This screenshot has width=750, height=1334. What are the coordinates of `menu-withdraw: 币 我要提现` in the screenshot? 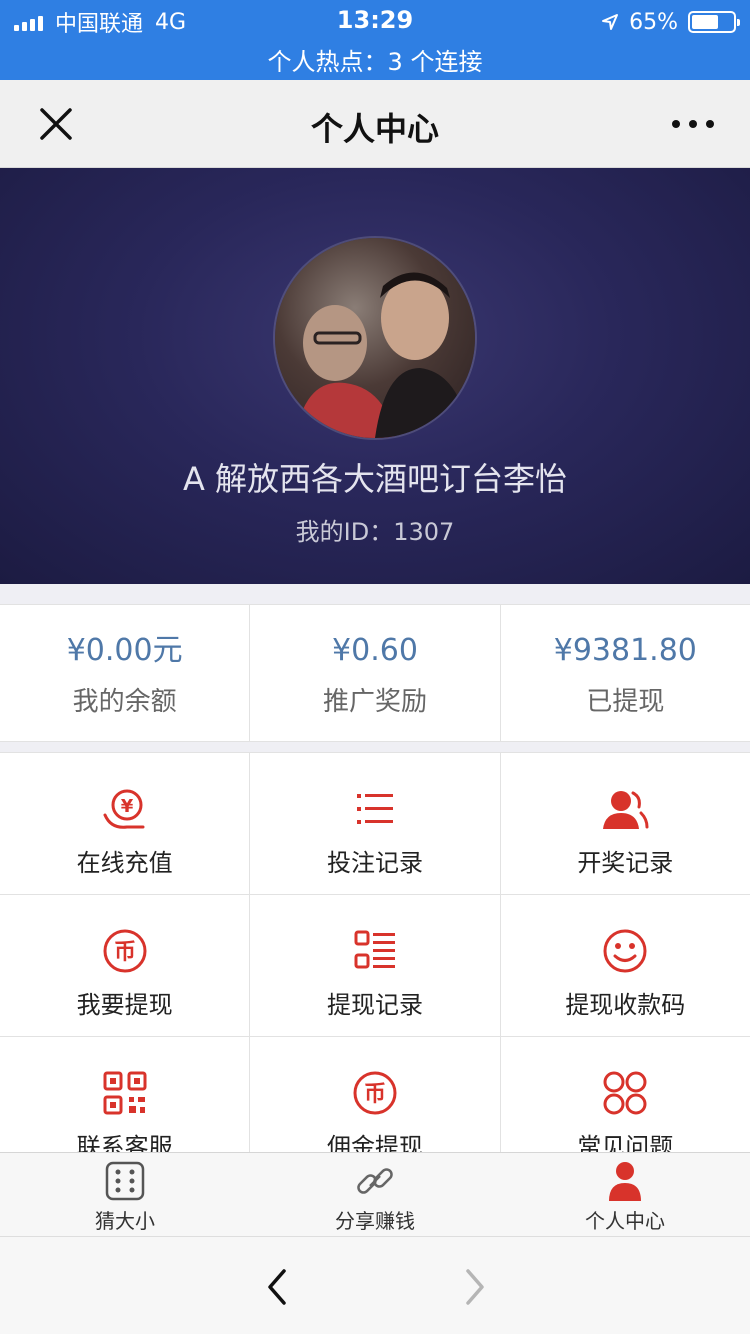 It's located at (125, 965).